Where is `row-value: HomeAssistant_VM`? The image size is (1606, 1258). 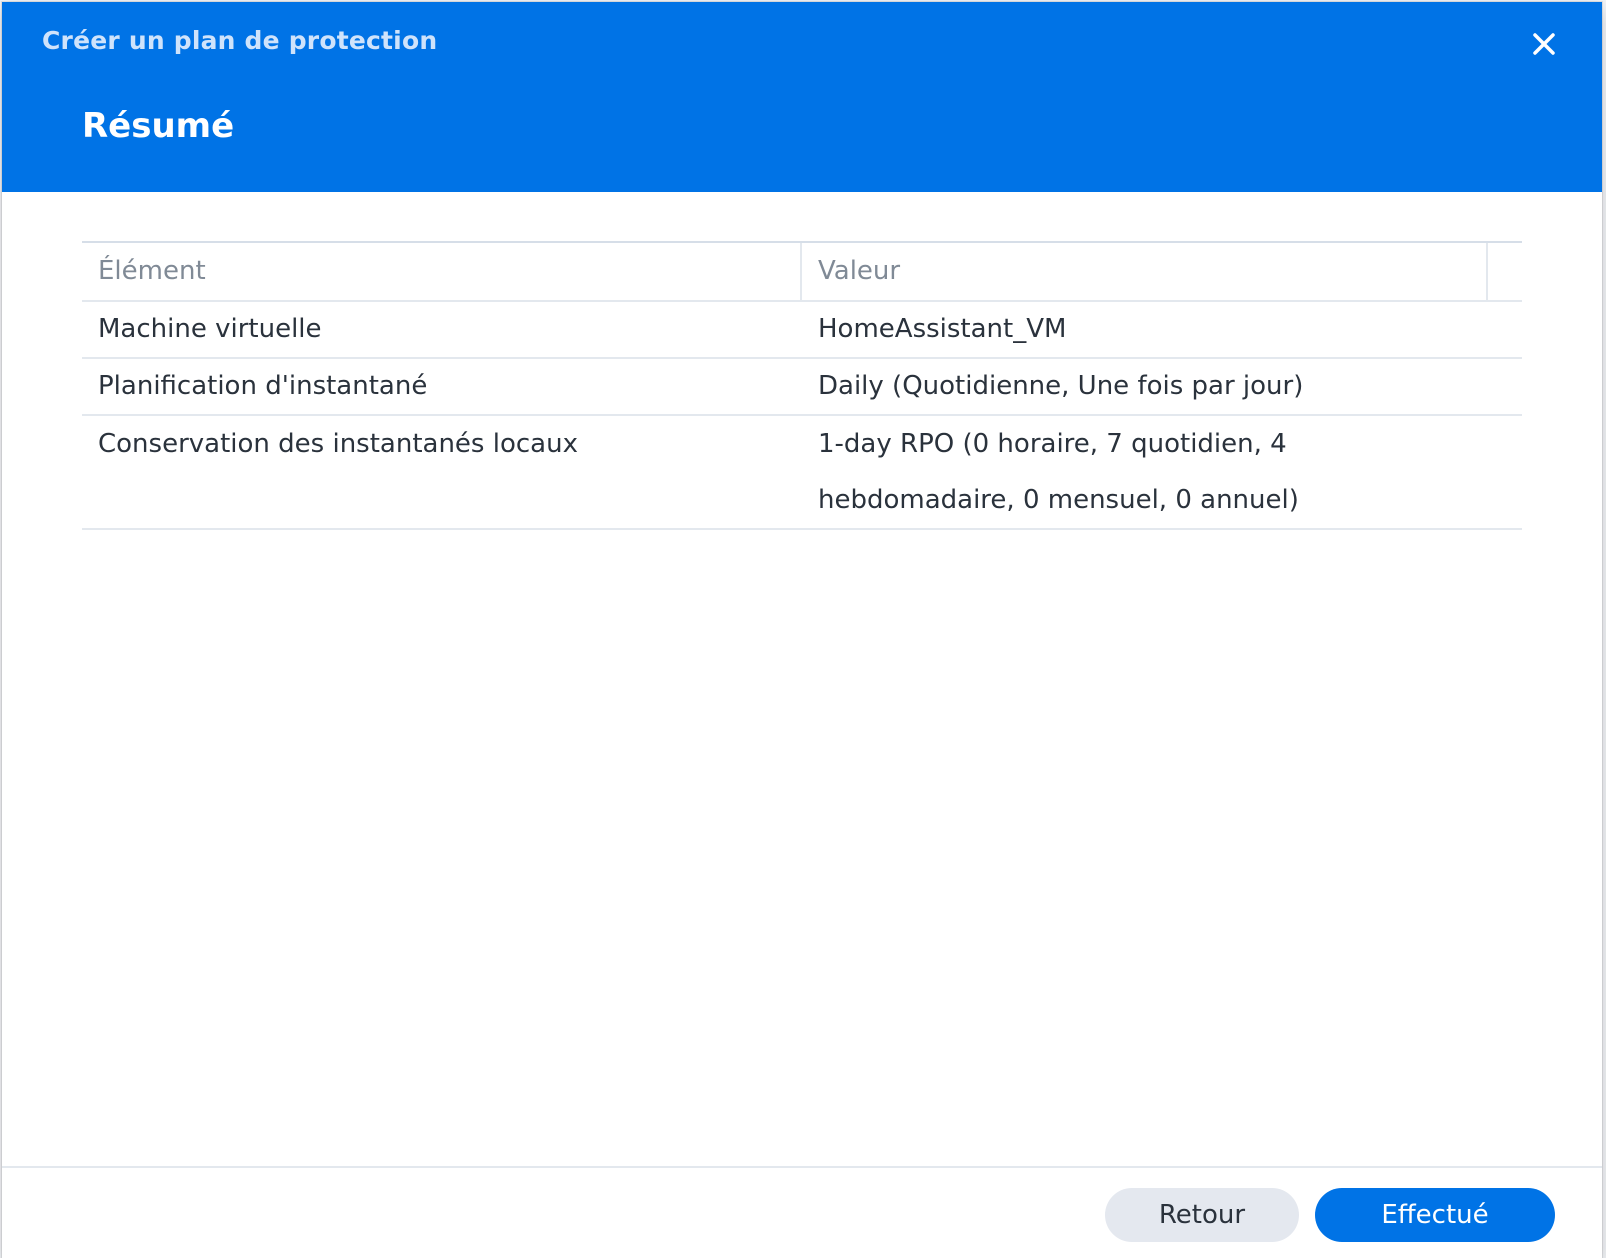
row-value: HomeAssistant_VM is located at coordinates (942, 329).